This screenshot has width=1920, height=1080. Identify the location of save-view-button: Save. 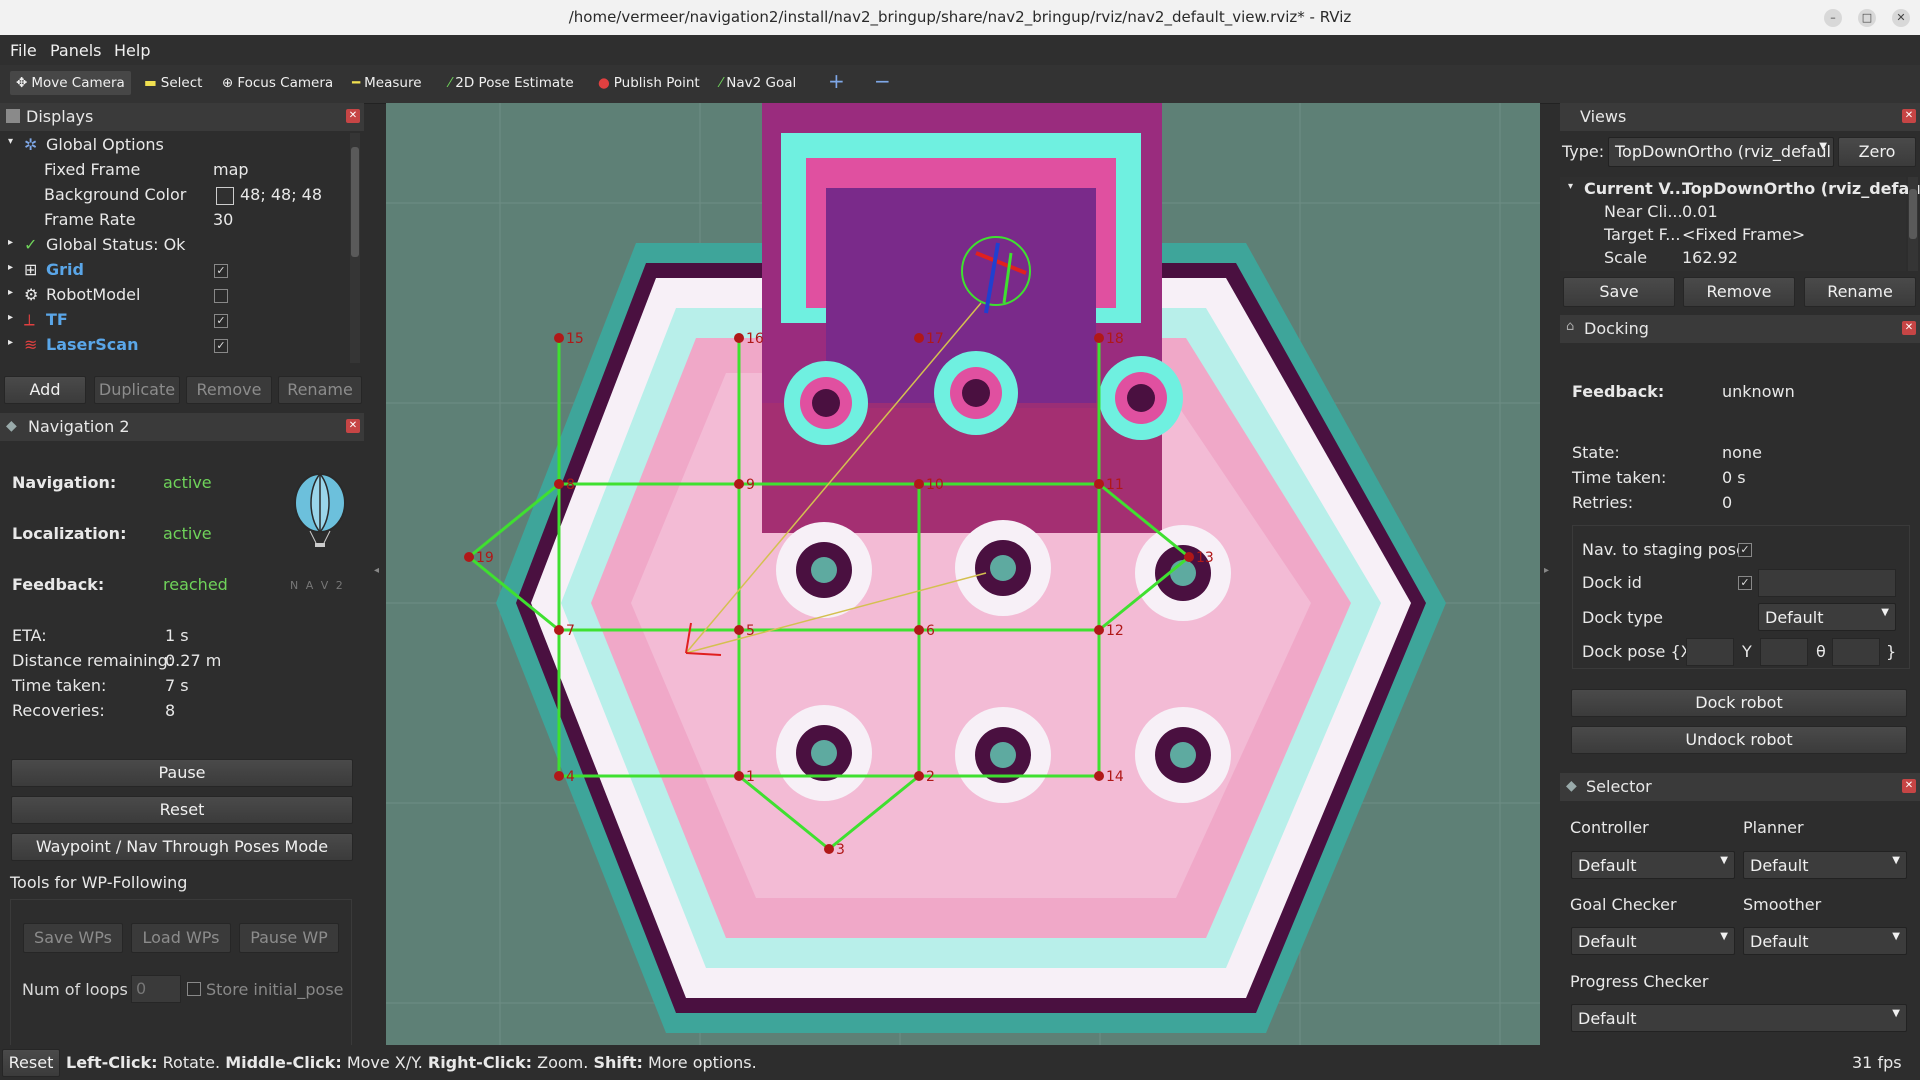
(1619, 292).